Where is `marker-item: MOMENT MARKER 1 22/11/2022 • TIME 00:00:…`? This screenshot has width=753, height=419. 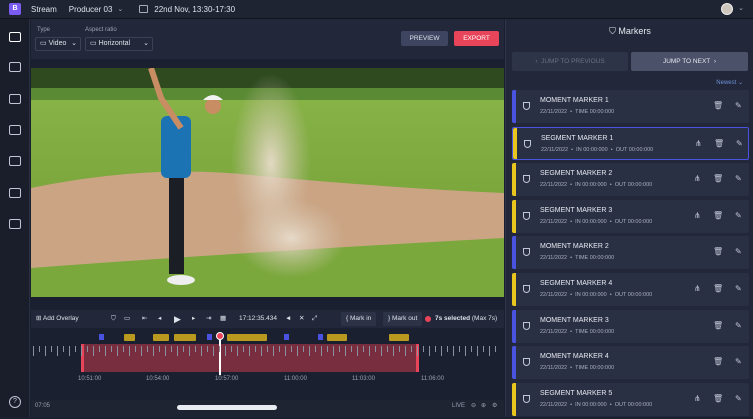 marker-item: MOMENT MARKER 1 22/11/2022 • TIME 00:00:… is located at coordinates (630, 106).